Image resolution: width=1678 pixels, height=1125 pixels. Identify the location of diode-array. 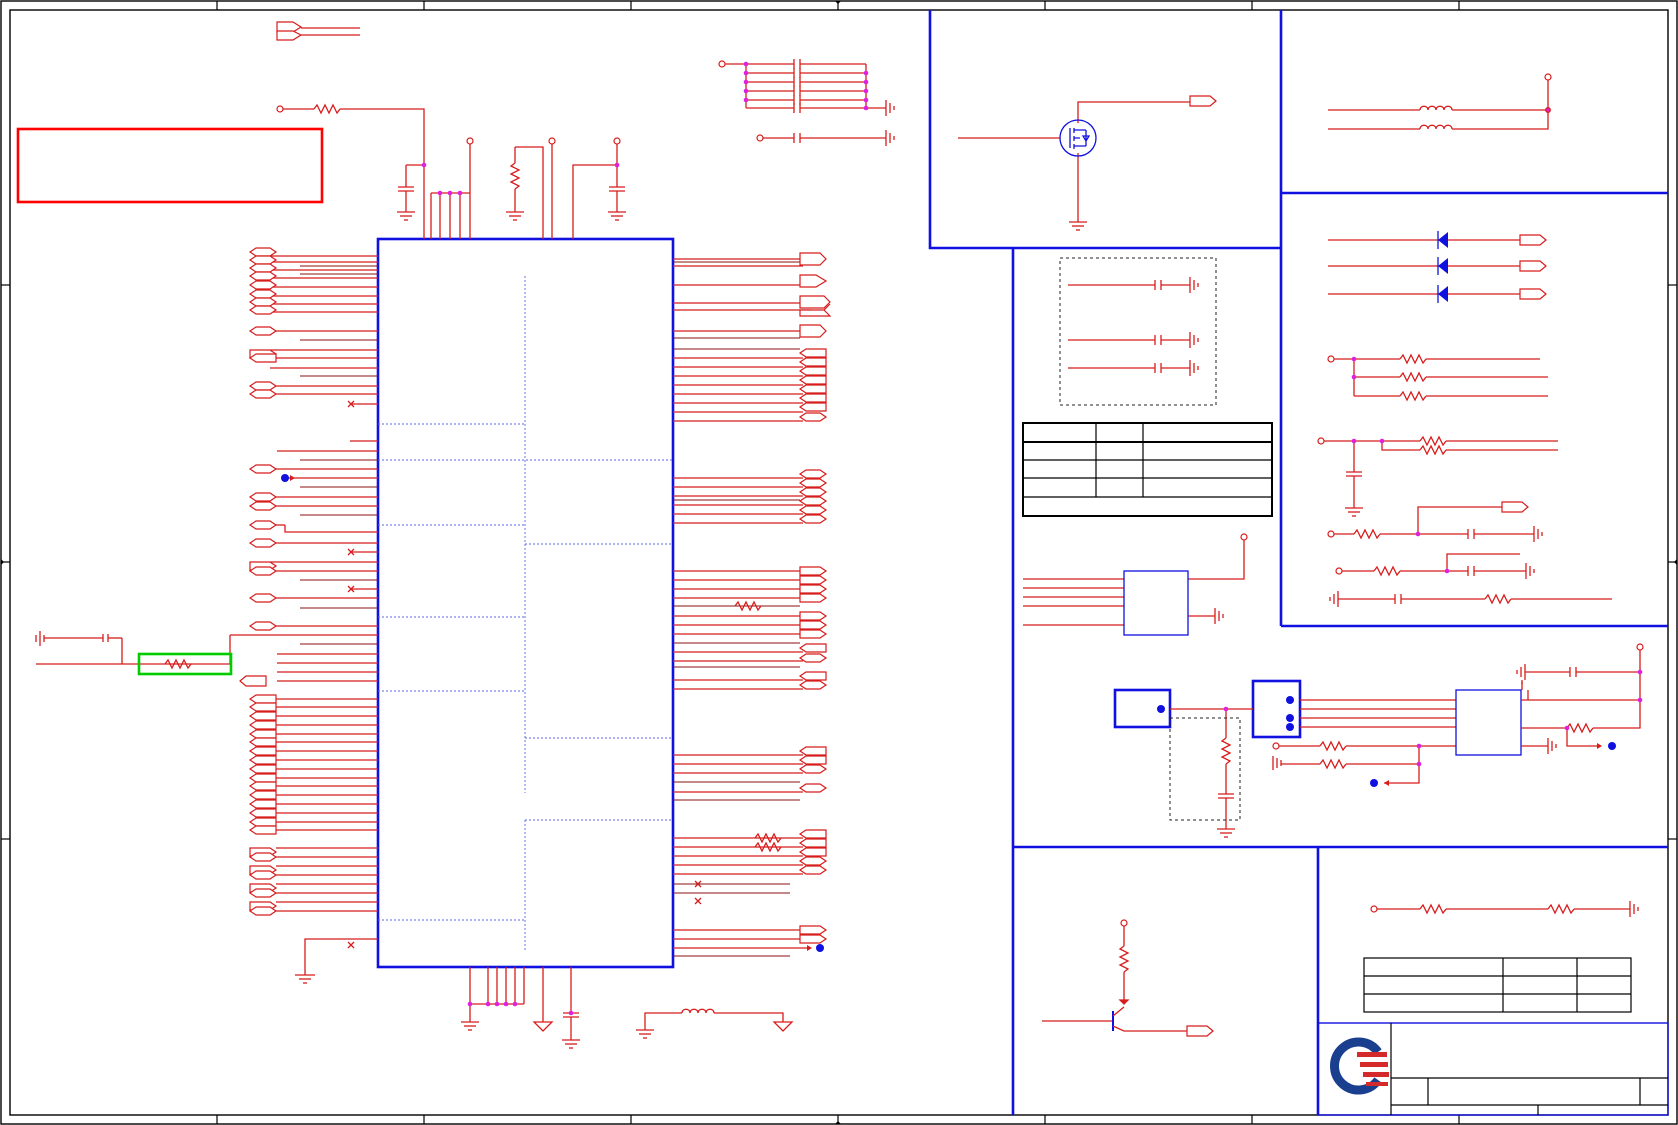
(1437, 267).